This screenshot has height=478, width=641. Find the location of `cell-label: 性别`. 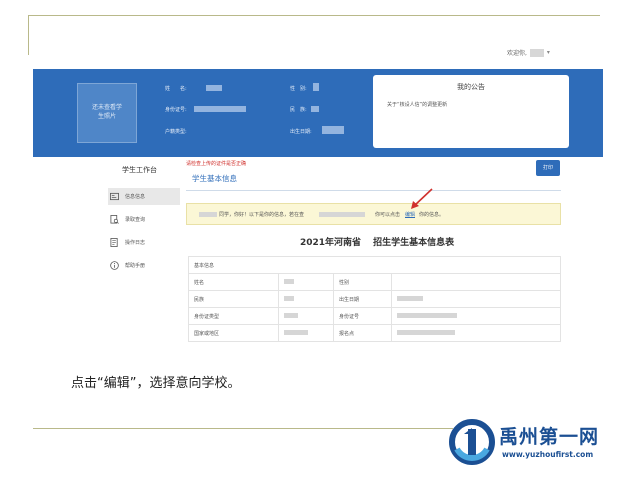

cell-label: 性别 is located at coordinates (362, 282).